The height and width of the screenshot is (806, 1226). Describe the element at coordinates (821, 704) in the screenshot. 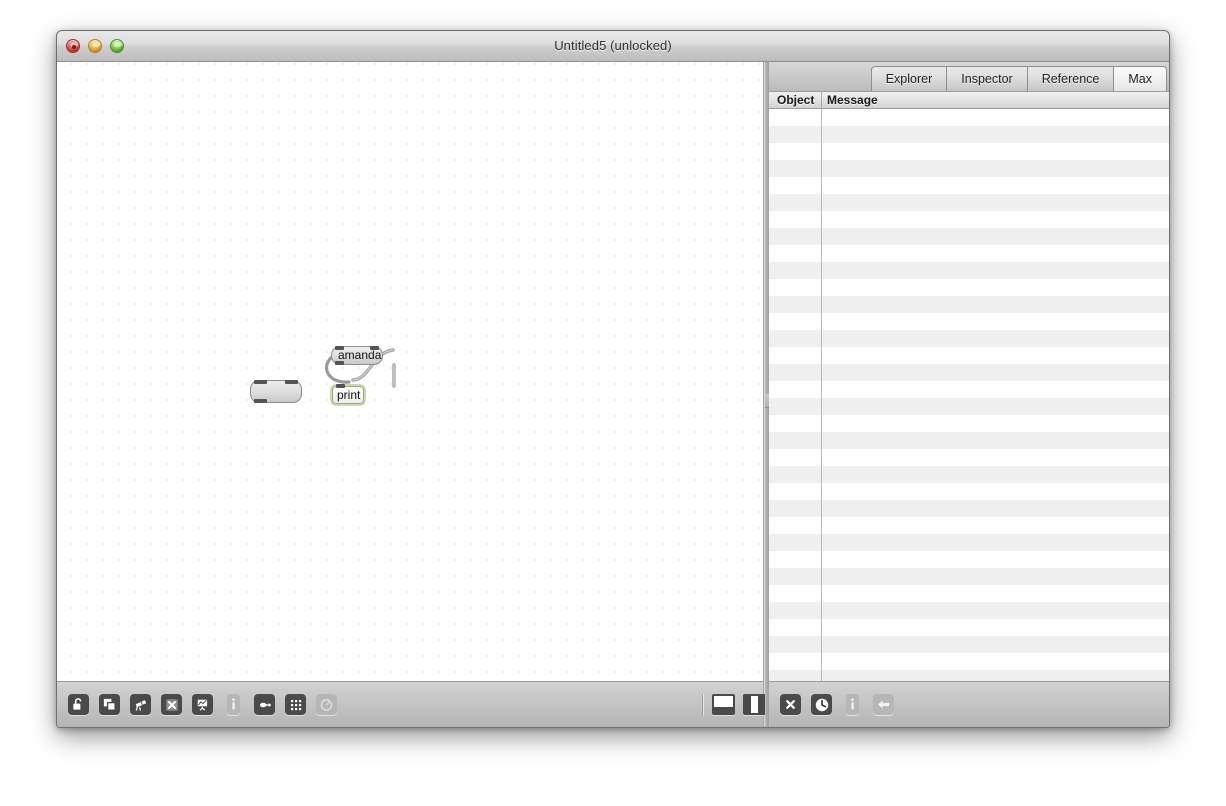

I see `console-timestamp-clock-icon` at that location.